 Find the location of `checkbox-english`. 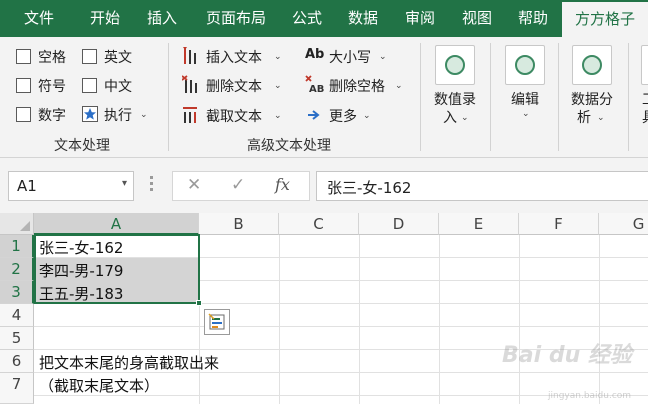

checkbox-english is located at coordinates (89, 56).